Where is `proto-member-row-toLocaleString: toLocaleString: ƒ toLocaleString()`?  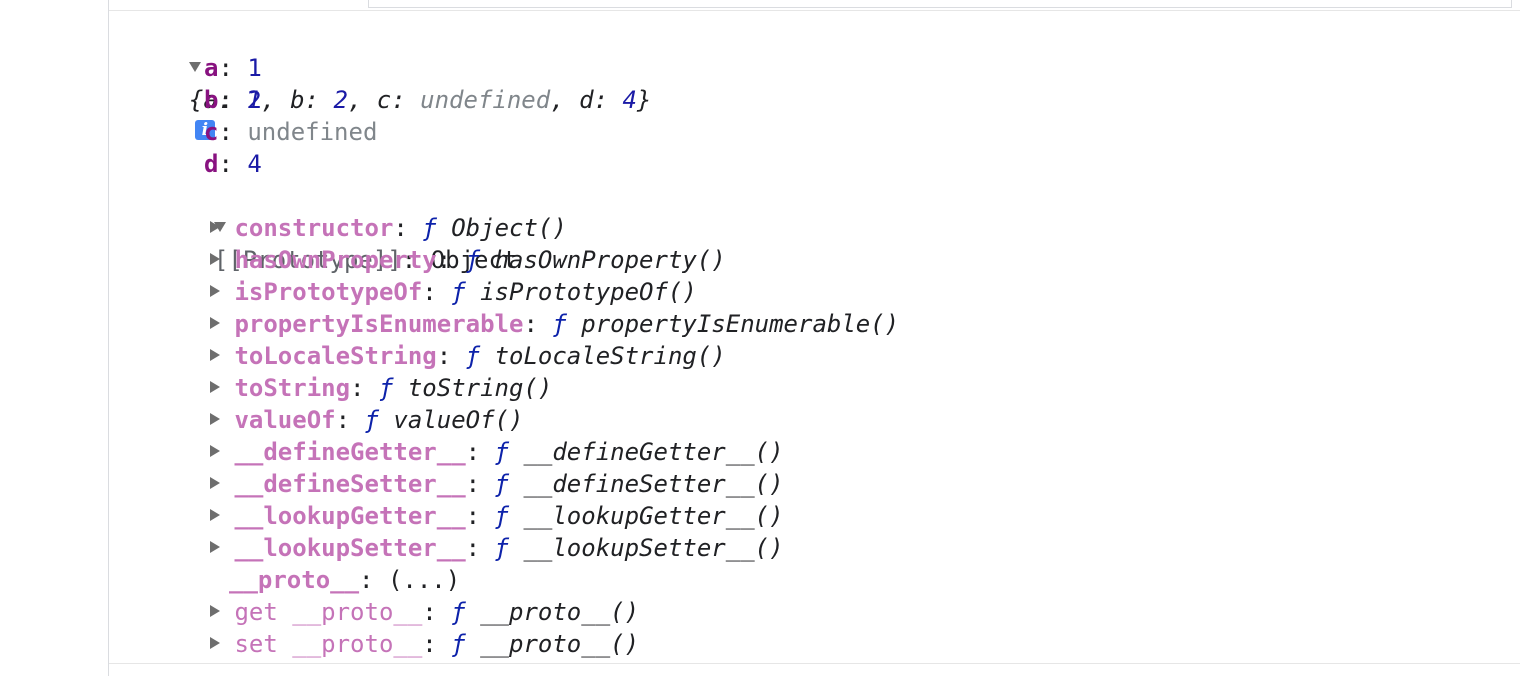
proto-member-row-toLocaleString: toLocaleString: ƒ toLocaleString() is located at coordinates (468, 356).